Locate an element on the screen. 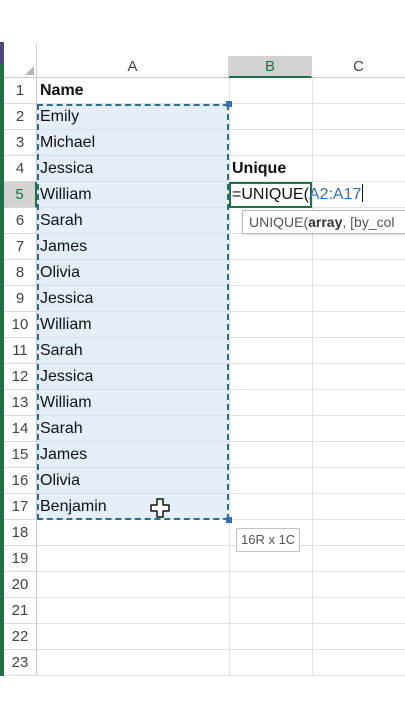  row-header-12: 12 is located at coordinates (20, 377).